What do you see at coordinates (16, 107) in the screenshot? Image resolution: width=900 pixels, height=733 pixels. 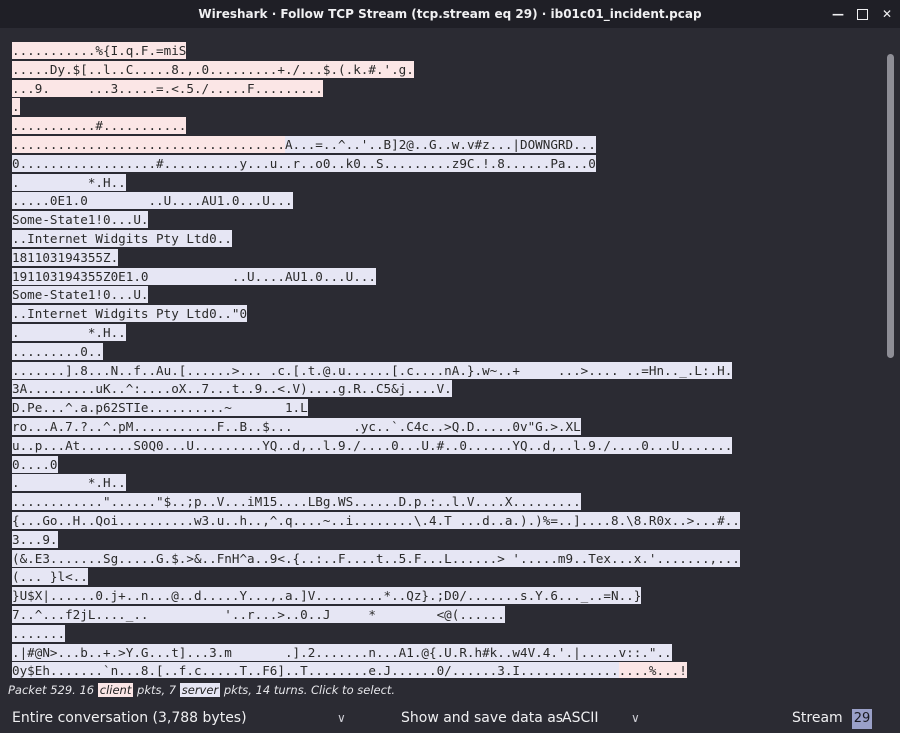 I see `client-data: .` at bounding box center [16, 107].